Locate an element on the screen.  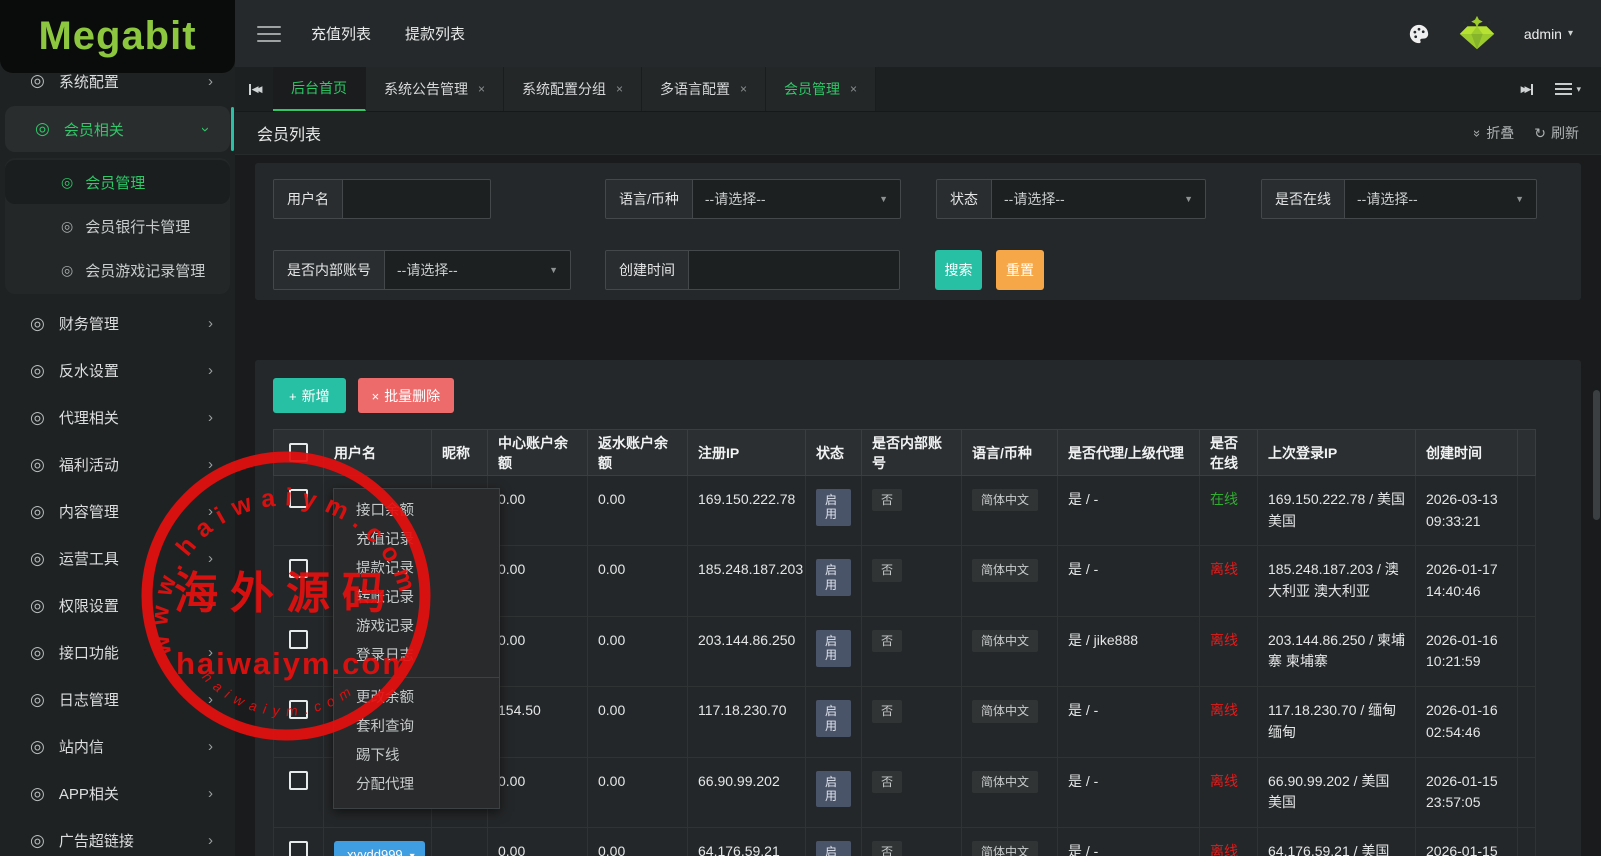
cell-center-balance: 154.50 is located at coordinates (537, 722).